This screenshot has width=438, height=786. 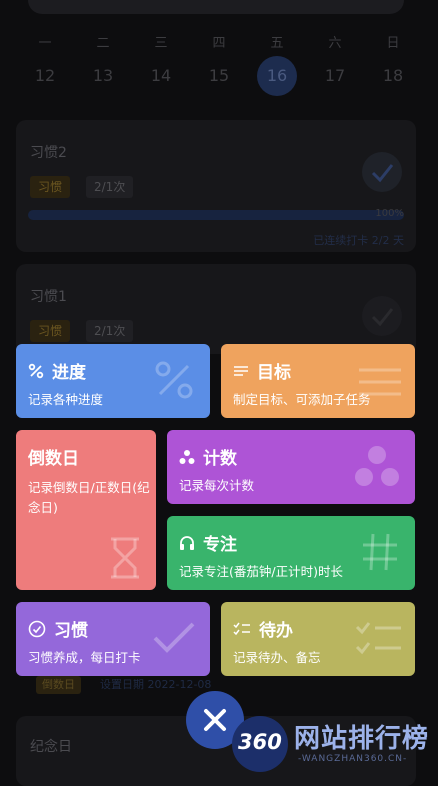 I want to click on menu-card-title: 进度, so click(x=69, y=373).